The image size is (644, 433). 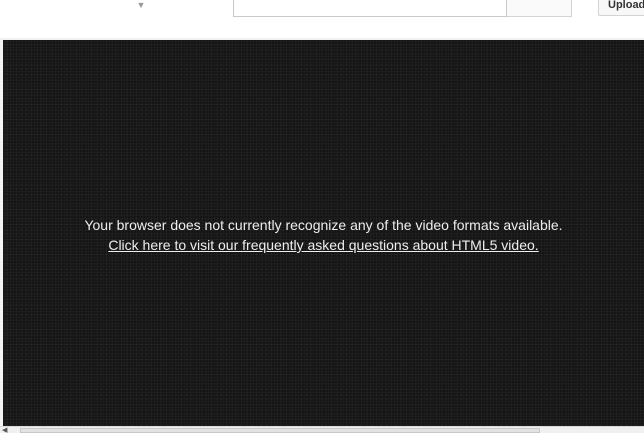 What do you see at coordinates (370, 8) in the screenshot?
I see `search-input` at bounding box center [370, 8].